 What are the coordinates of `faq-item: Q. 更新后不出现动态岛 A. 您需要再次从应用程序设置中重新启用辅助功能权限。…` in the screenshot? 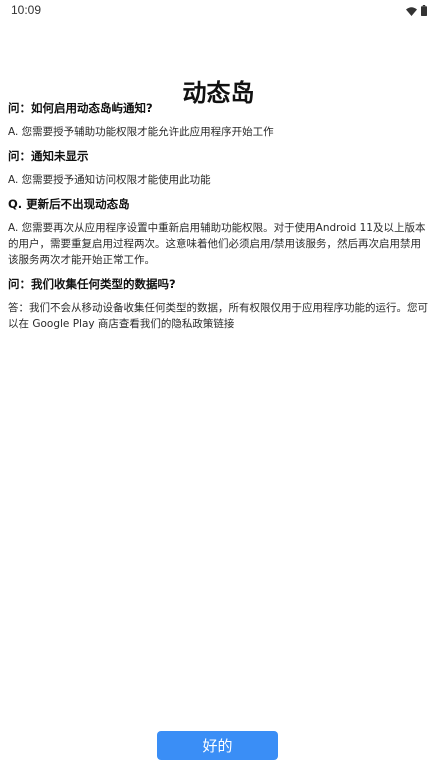 It's located at (219, 232).